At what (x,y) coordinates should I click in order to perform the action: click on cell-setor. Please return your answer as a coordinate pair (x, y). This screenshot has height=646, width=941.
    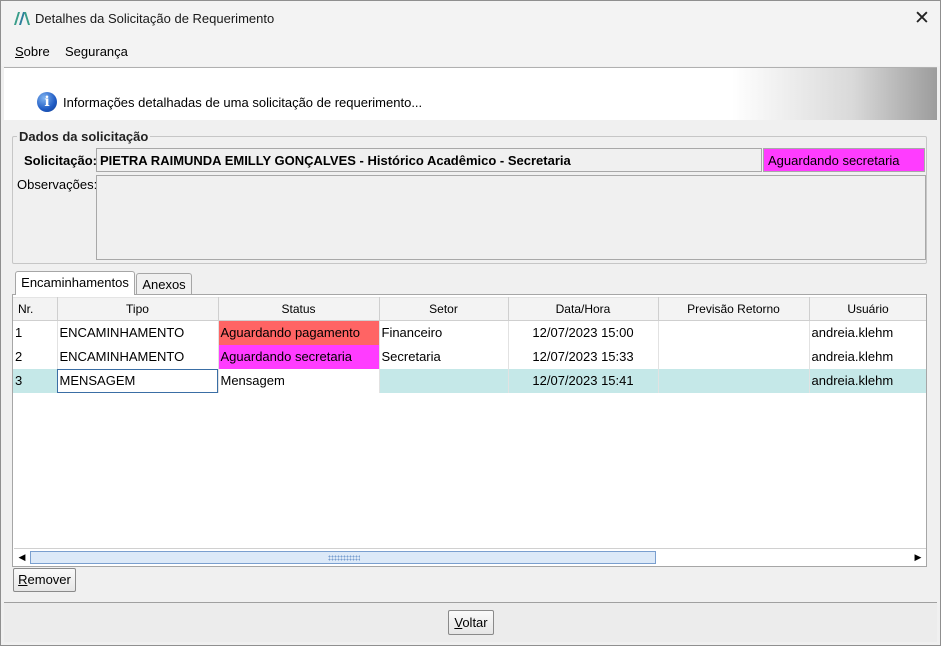
    Looking at the image, I should click on (444, 380).